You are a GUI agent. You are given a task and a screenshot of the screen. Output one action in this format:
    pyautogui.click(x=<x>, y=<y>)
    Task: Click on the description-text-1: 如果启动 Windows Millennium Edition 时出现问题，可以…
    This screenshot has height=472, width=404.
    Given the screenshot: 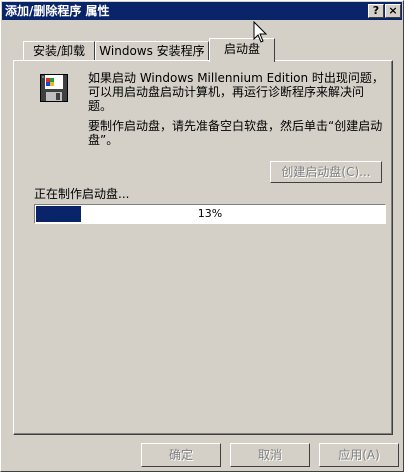 What is the action you would take?
    pyautogui.click(x=236, y=92)
    